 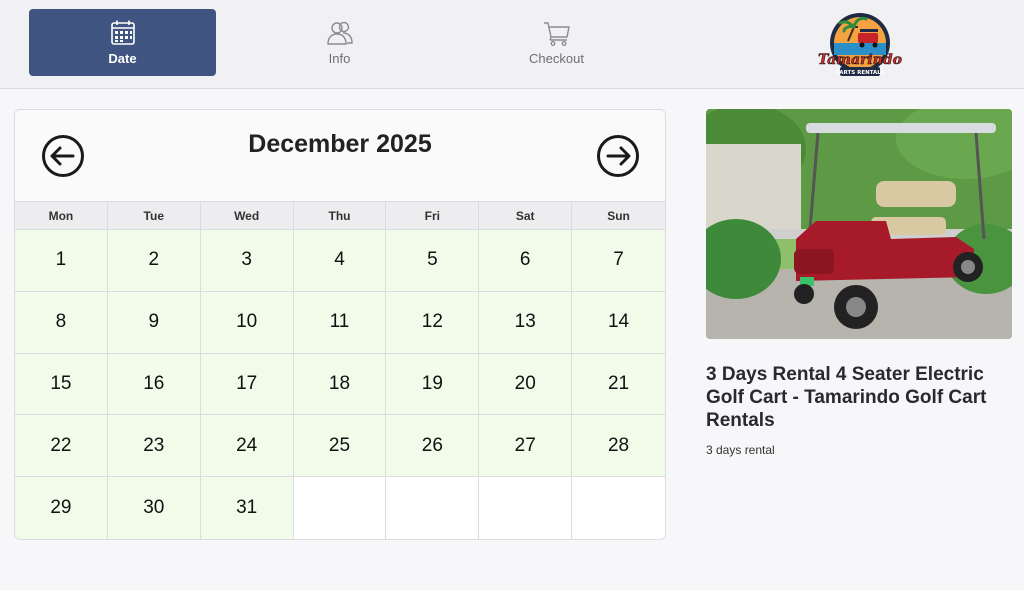 What do you see at coordinates (247, 446) in the screenshot?
I see `day-cell: 24` at bounding box center [247, 446].